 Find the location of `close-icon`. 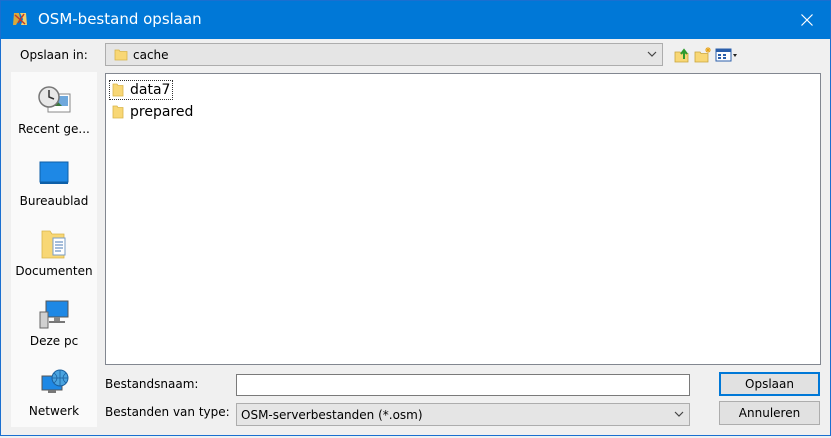

close-icon is located at coordinates (807, 20).